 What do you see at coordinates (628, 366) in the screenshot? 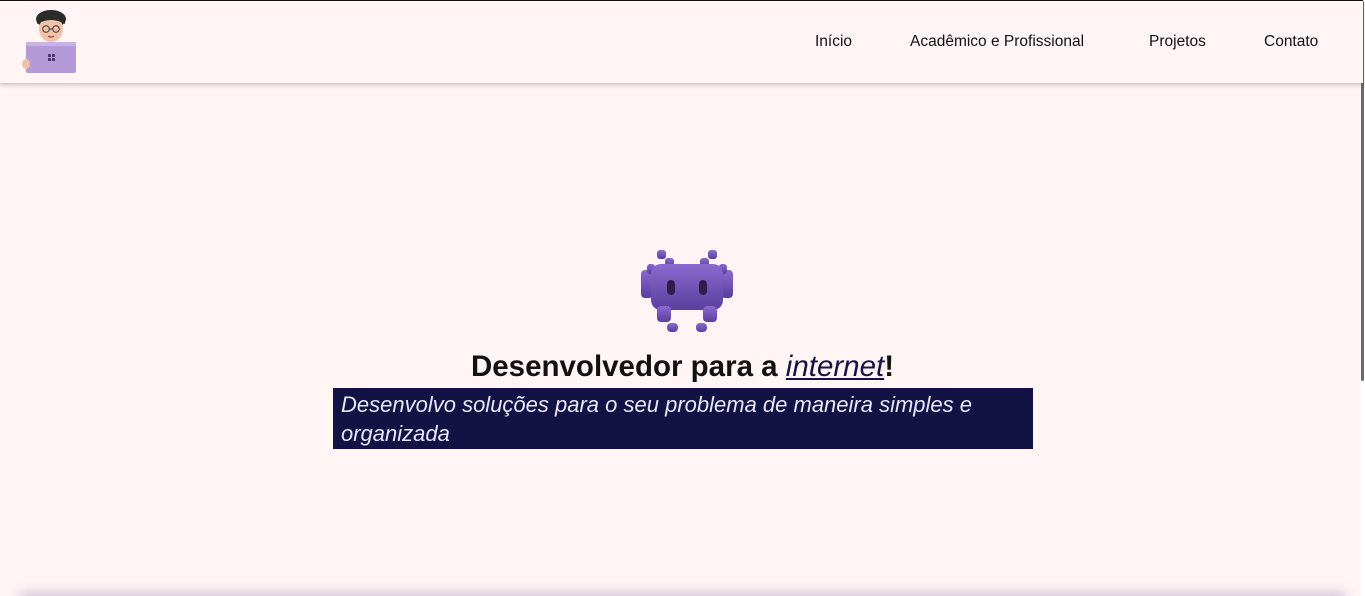
I see `hero-title-text: Desenvolvedor para a` at bounding box center [628, 366].